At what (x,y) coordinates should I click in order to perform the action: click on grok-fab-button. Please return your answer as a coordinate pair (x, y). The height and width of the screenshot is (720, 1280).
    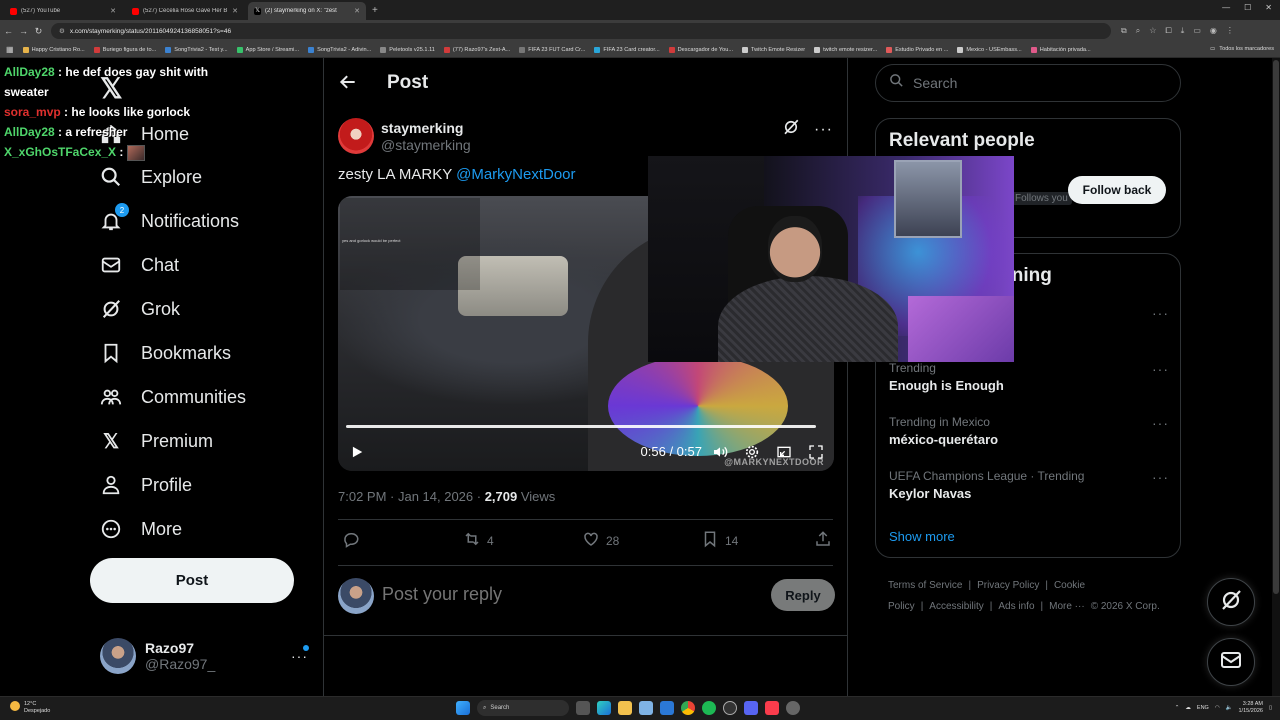
    Looking at the image, I should click on (1231, 602).